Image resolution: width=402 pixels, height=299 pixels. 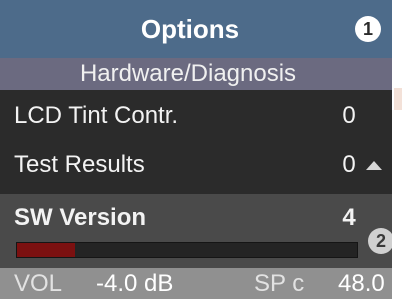 I want to click on volume-value: -4.0 dB, so click(x=135, y=283).